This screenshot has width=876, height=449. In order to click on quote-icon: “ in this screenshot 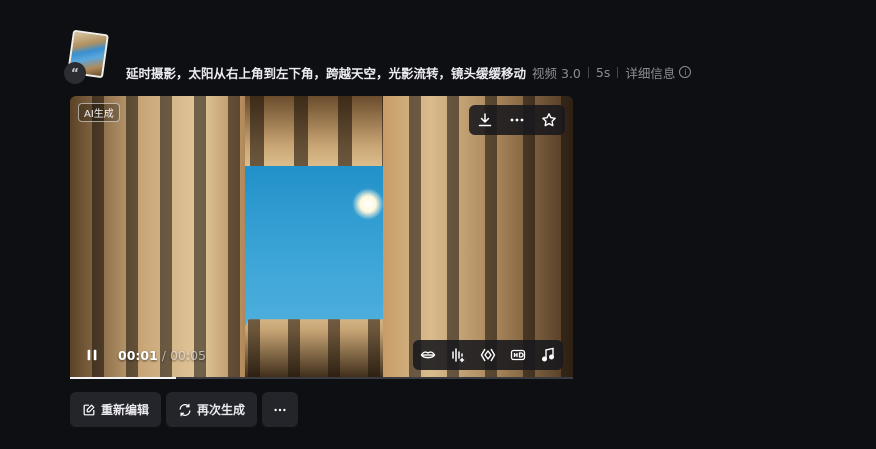, I will do `click(75, 73)`.